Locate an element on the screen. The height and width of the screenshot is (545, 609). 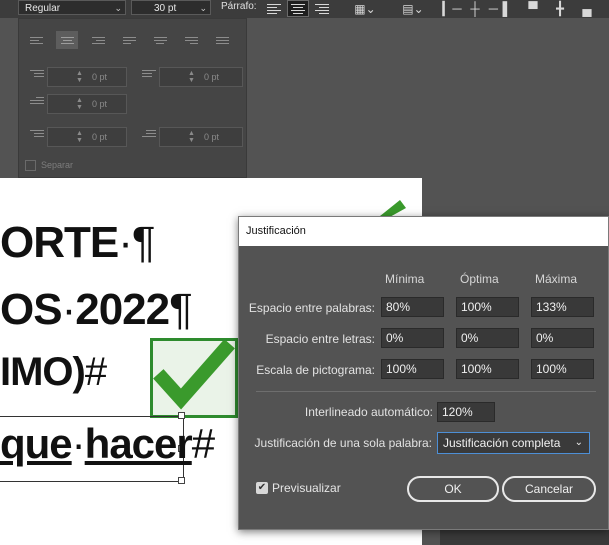
checkmark-corner is located at coordinates (393, 208).